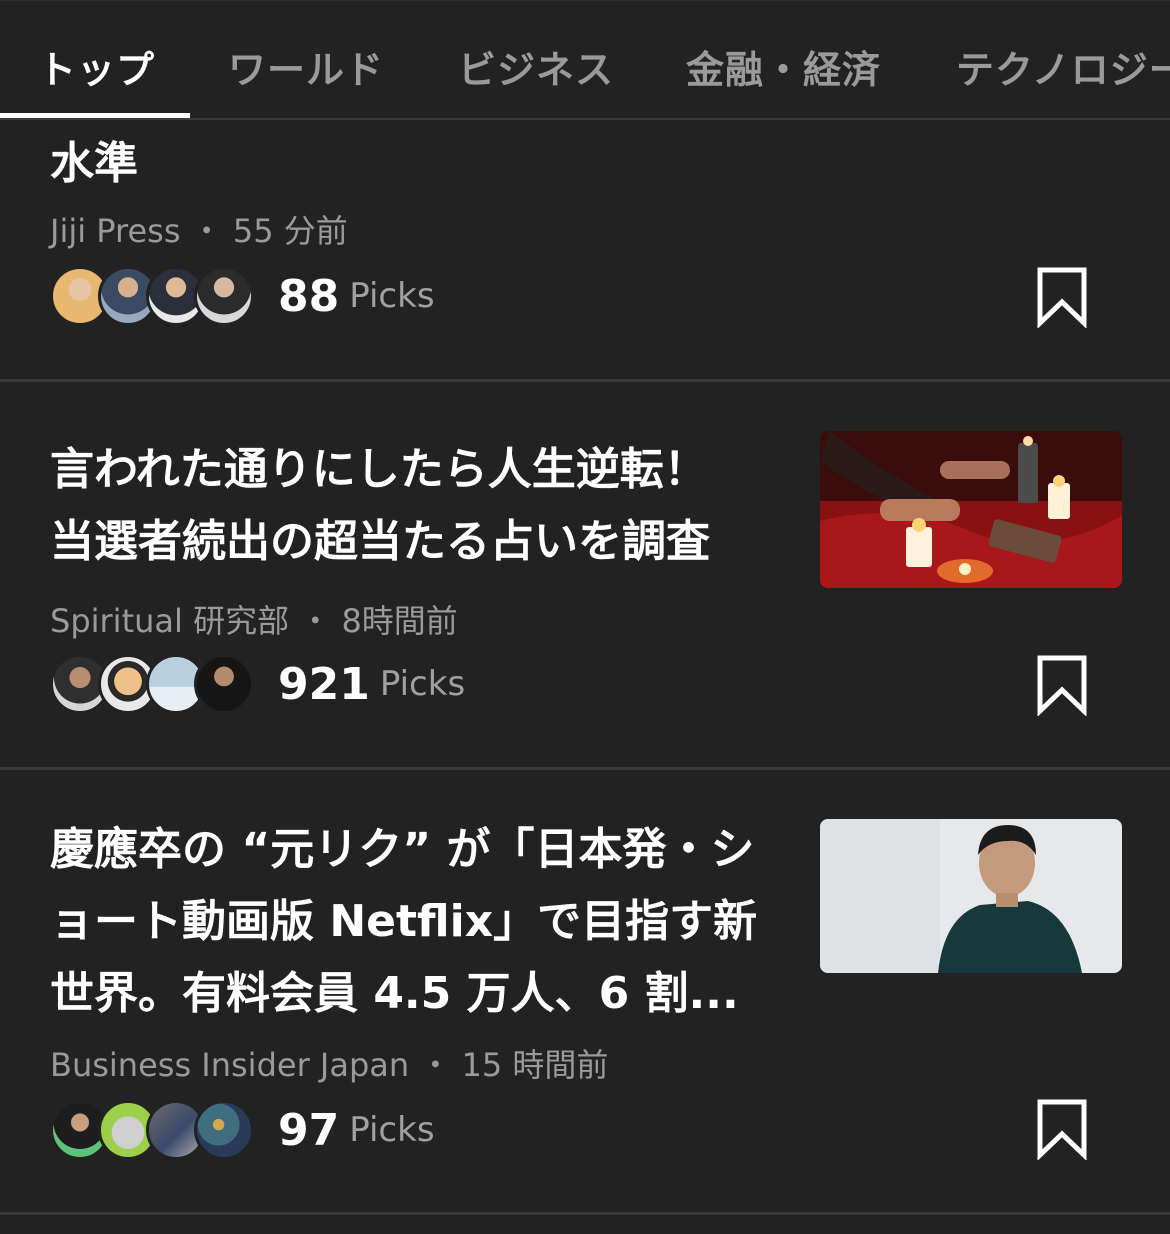 The width and height of the screenshot is (1170, 1234). I want to click on article-meta: Jiji Press ・ 55 分前, so click(199, 229).